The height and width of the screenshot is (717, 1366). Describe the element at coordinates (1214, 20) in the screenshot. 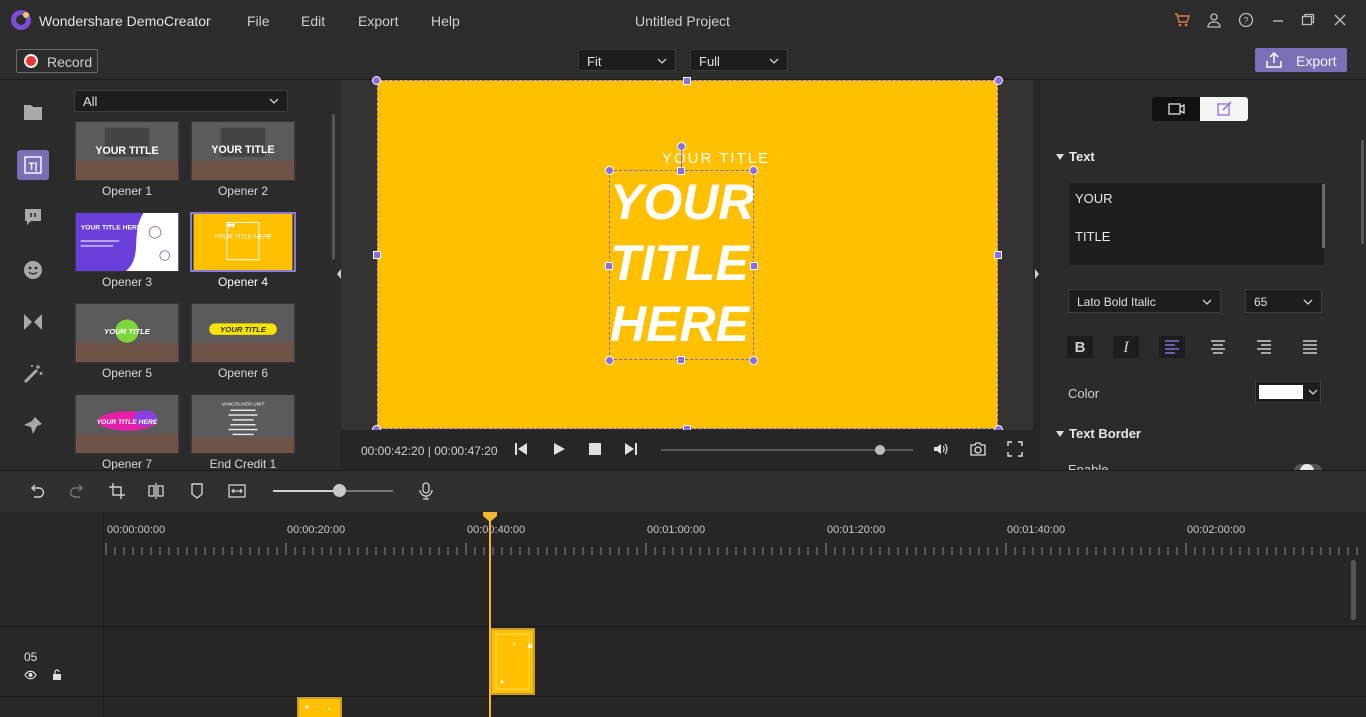

I see `account-icon` at that location.